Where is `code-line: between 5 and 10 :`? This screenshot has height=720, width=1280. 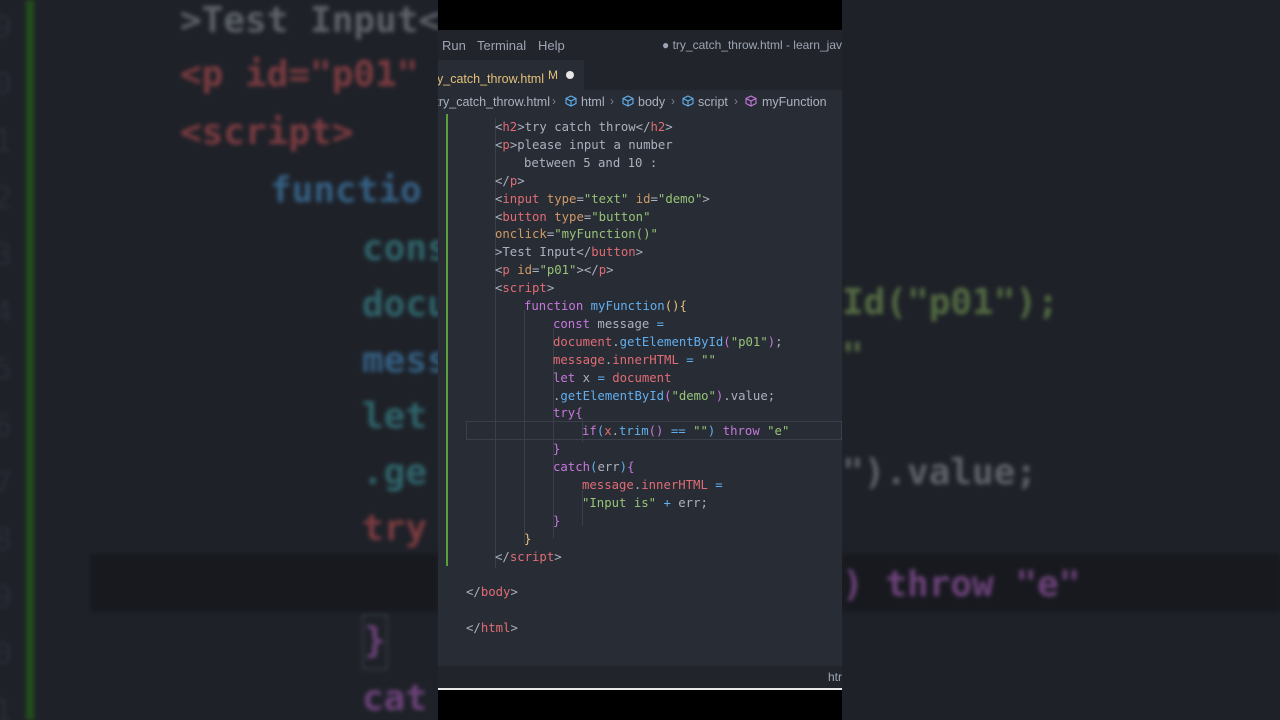
code-line: between 5 and 10 : is located at coordinates (590, 163).